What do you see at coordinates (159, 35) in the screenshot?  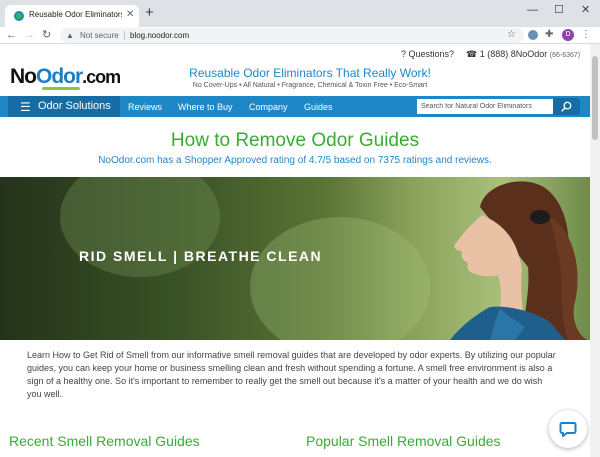 I see `url-text: blog.noodor.com` at bounding box center [159, 35].